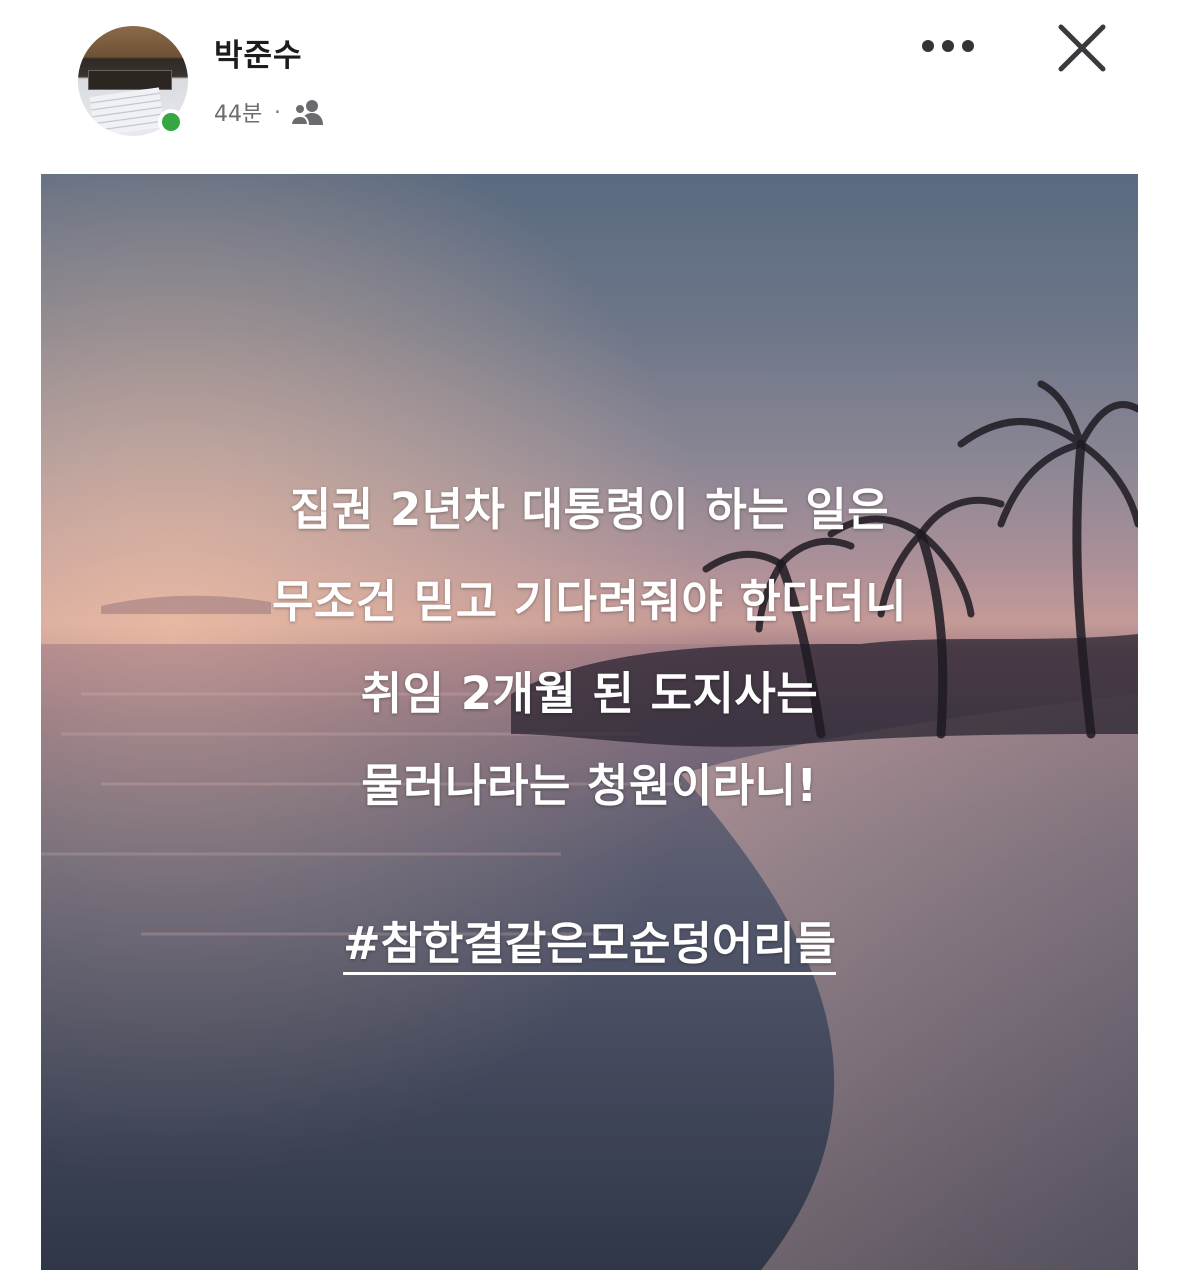 Image resolution: width=1179 pixels, height=1273 pixels. Describe the element at coordinates (589, 601) in the screenshot. I see `quote-line: 무조건 믿고 기다려줘야 한다더니` at that location.